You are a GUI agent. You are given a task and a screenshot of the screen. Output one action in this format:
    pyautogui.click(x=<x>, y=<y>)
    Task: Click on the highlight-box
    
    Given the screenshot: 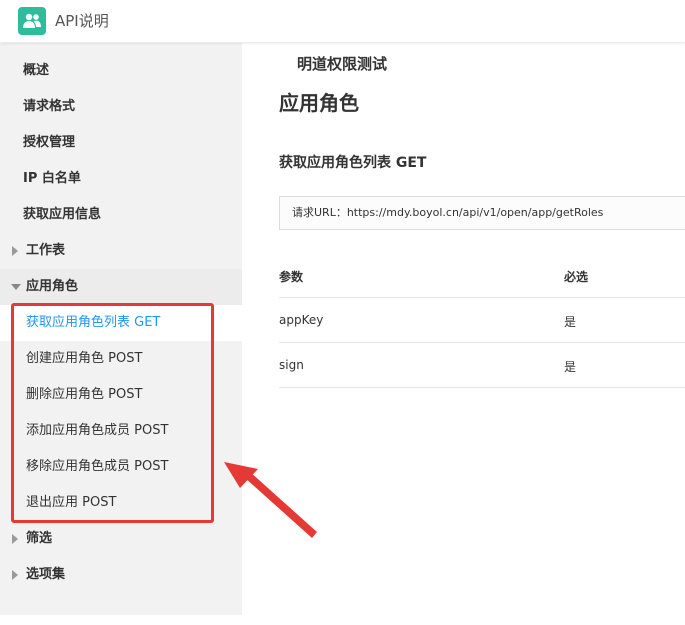 What is the action you would take?
    pyautogui.click(x=112, y=413)
    